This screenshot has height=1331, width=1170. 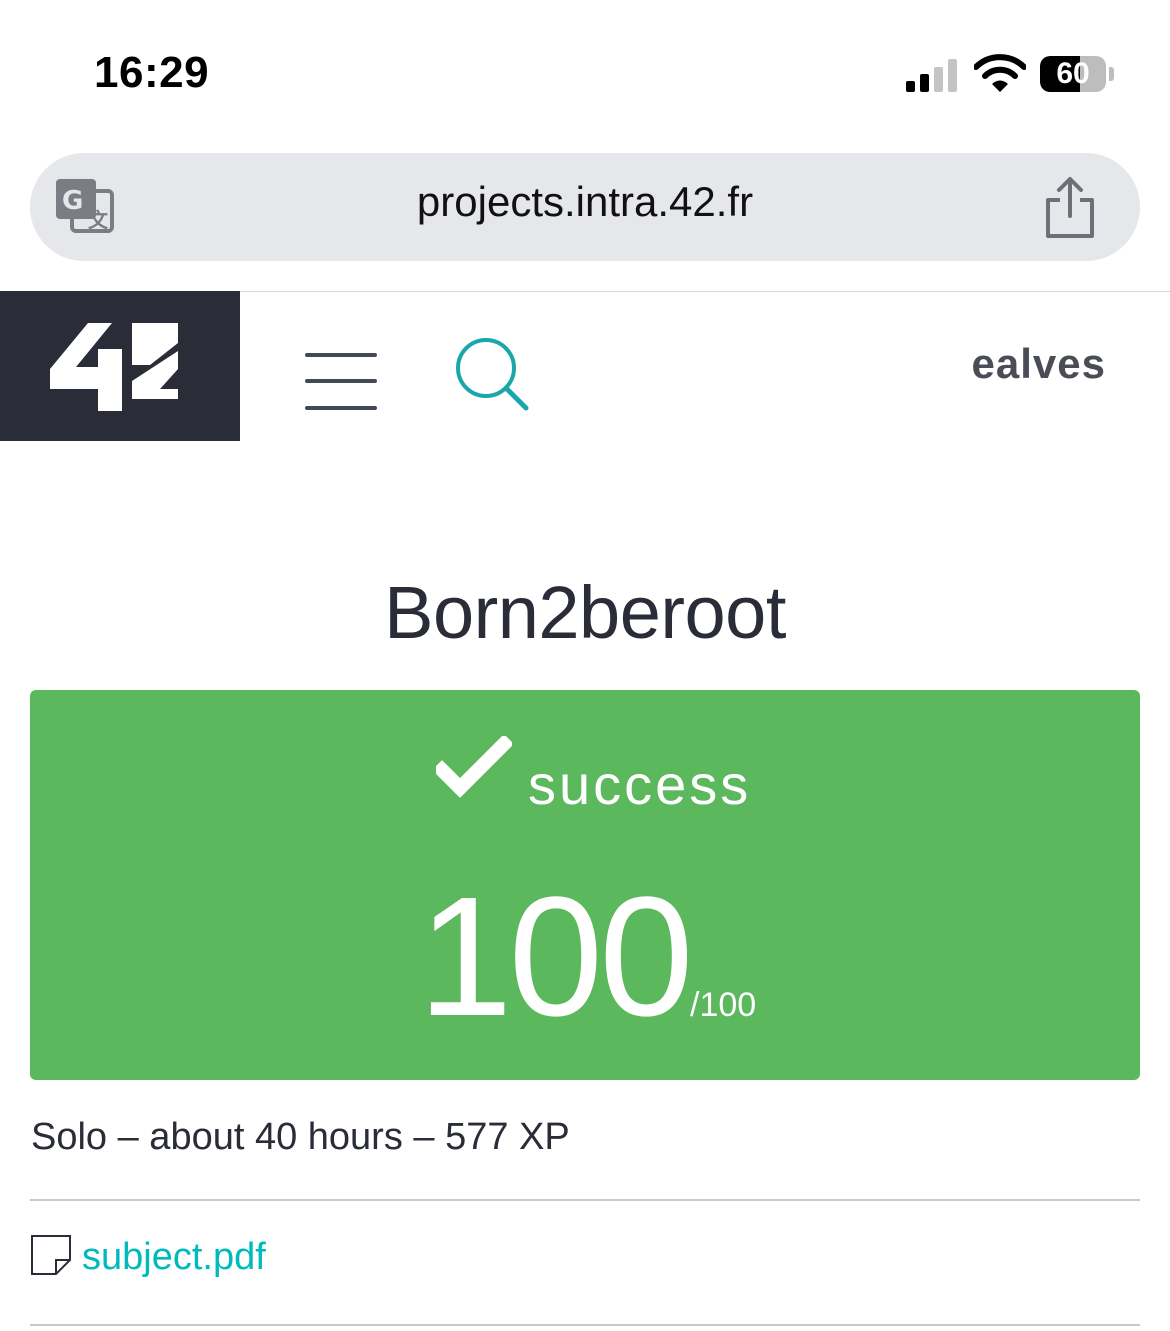 I want to click on score-value: 100, so click(x=556, y=957).